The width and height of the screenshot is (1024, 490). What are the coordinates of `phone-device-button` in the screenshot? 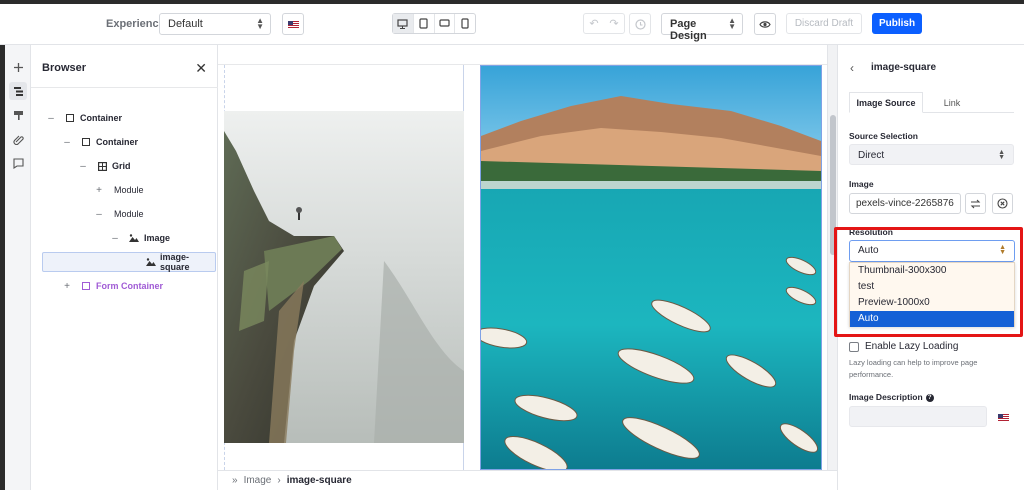 It's located at (465, 23).